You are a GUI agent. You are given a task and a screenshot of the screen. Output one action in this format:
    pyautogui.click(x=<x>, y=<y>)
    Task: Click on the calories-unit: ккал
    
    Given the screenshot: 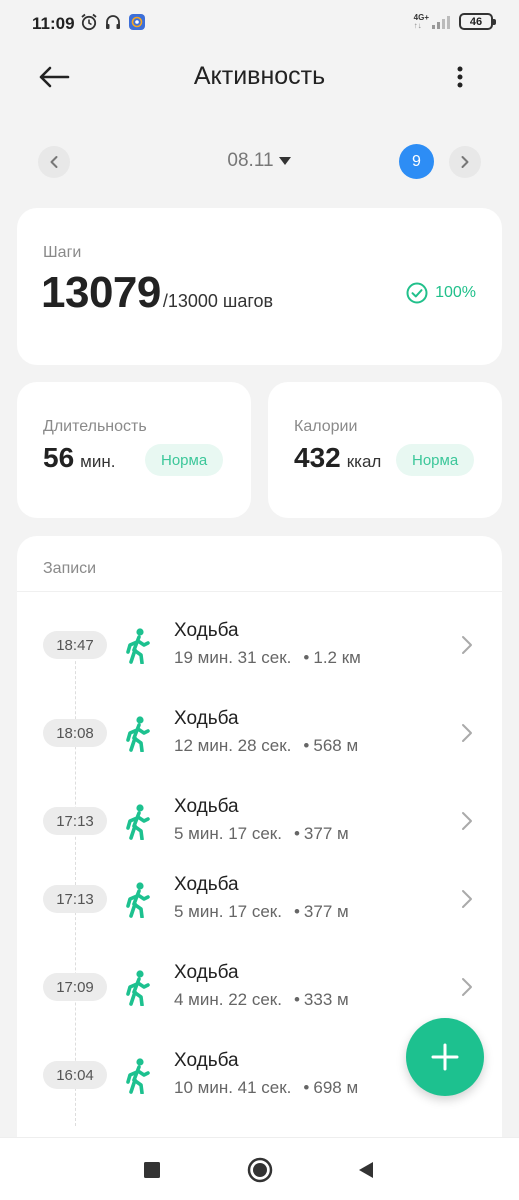 What is the action you would take?
    pyautogui.click(x=364, y=461)
    